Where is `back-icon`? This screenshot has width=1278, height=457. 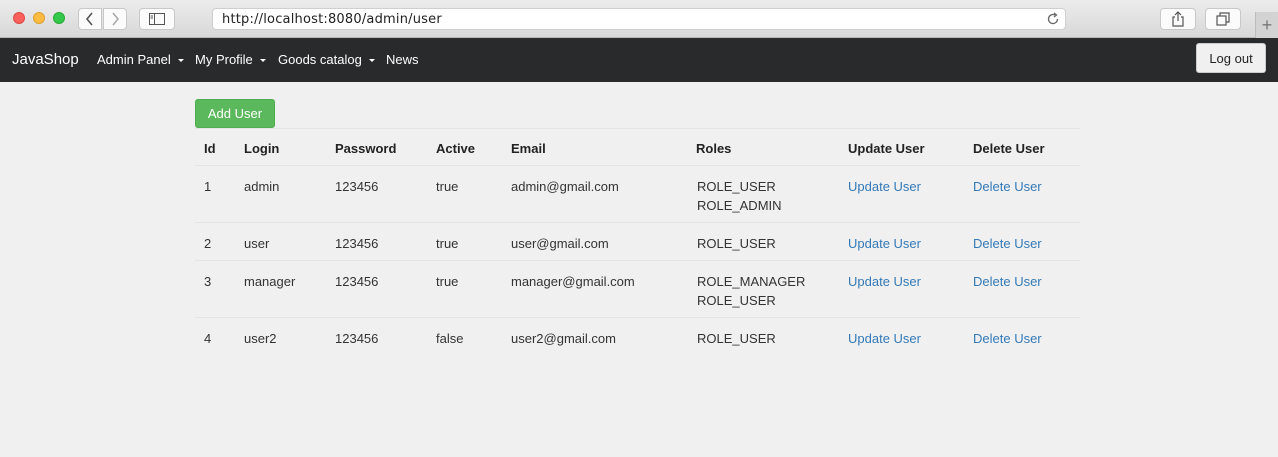 back-icon is located at coordinates (89, 19).